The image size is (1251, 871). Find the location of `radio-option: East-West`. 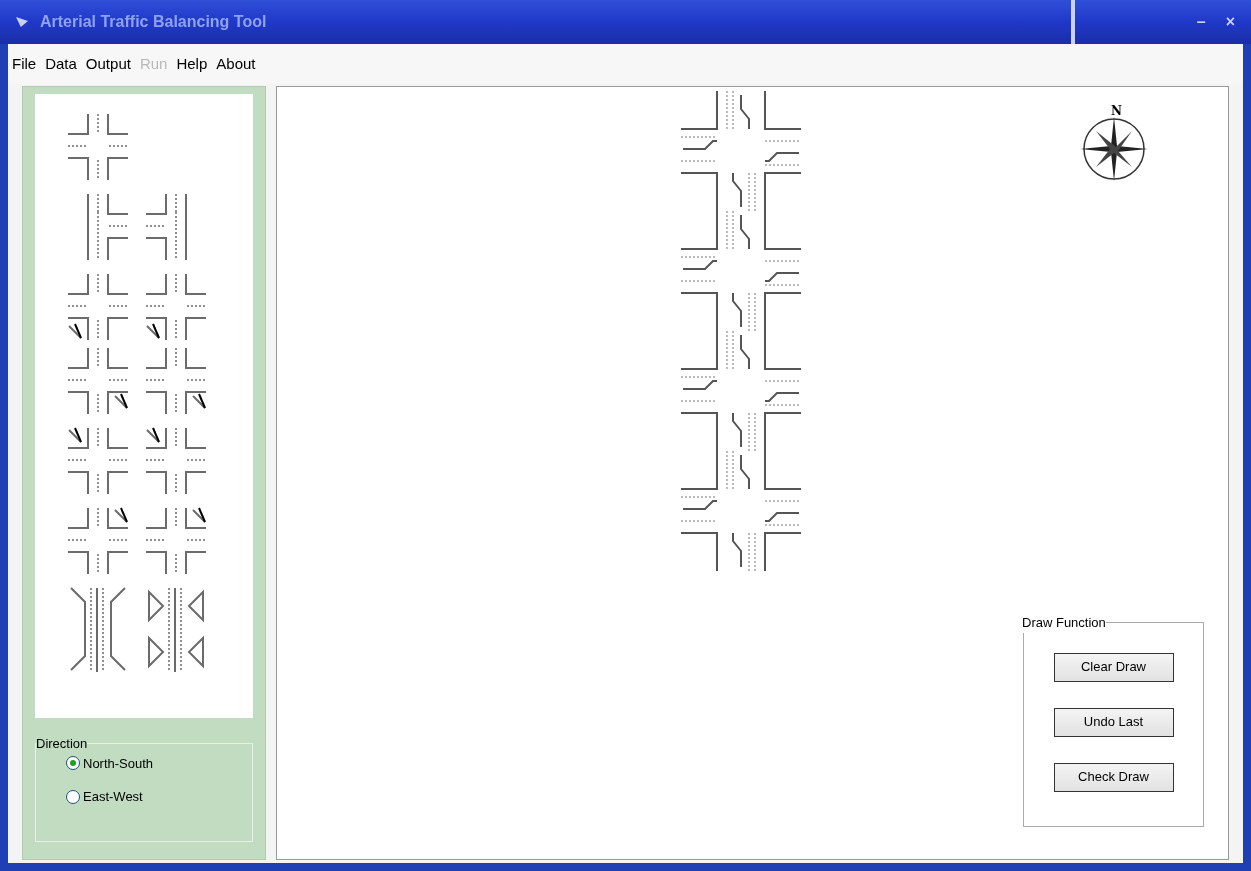

radio-option: East-West is located at coordinates (144, 797).